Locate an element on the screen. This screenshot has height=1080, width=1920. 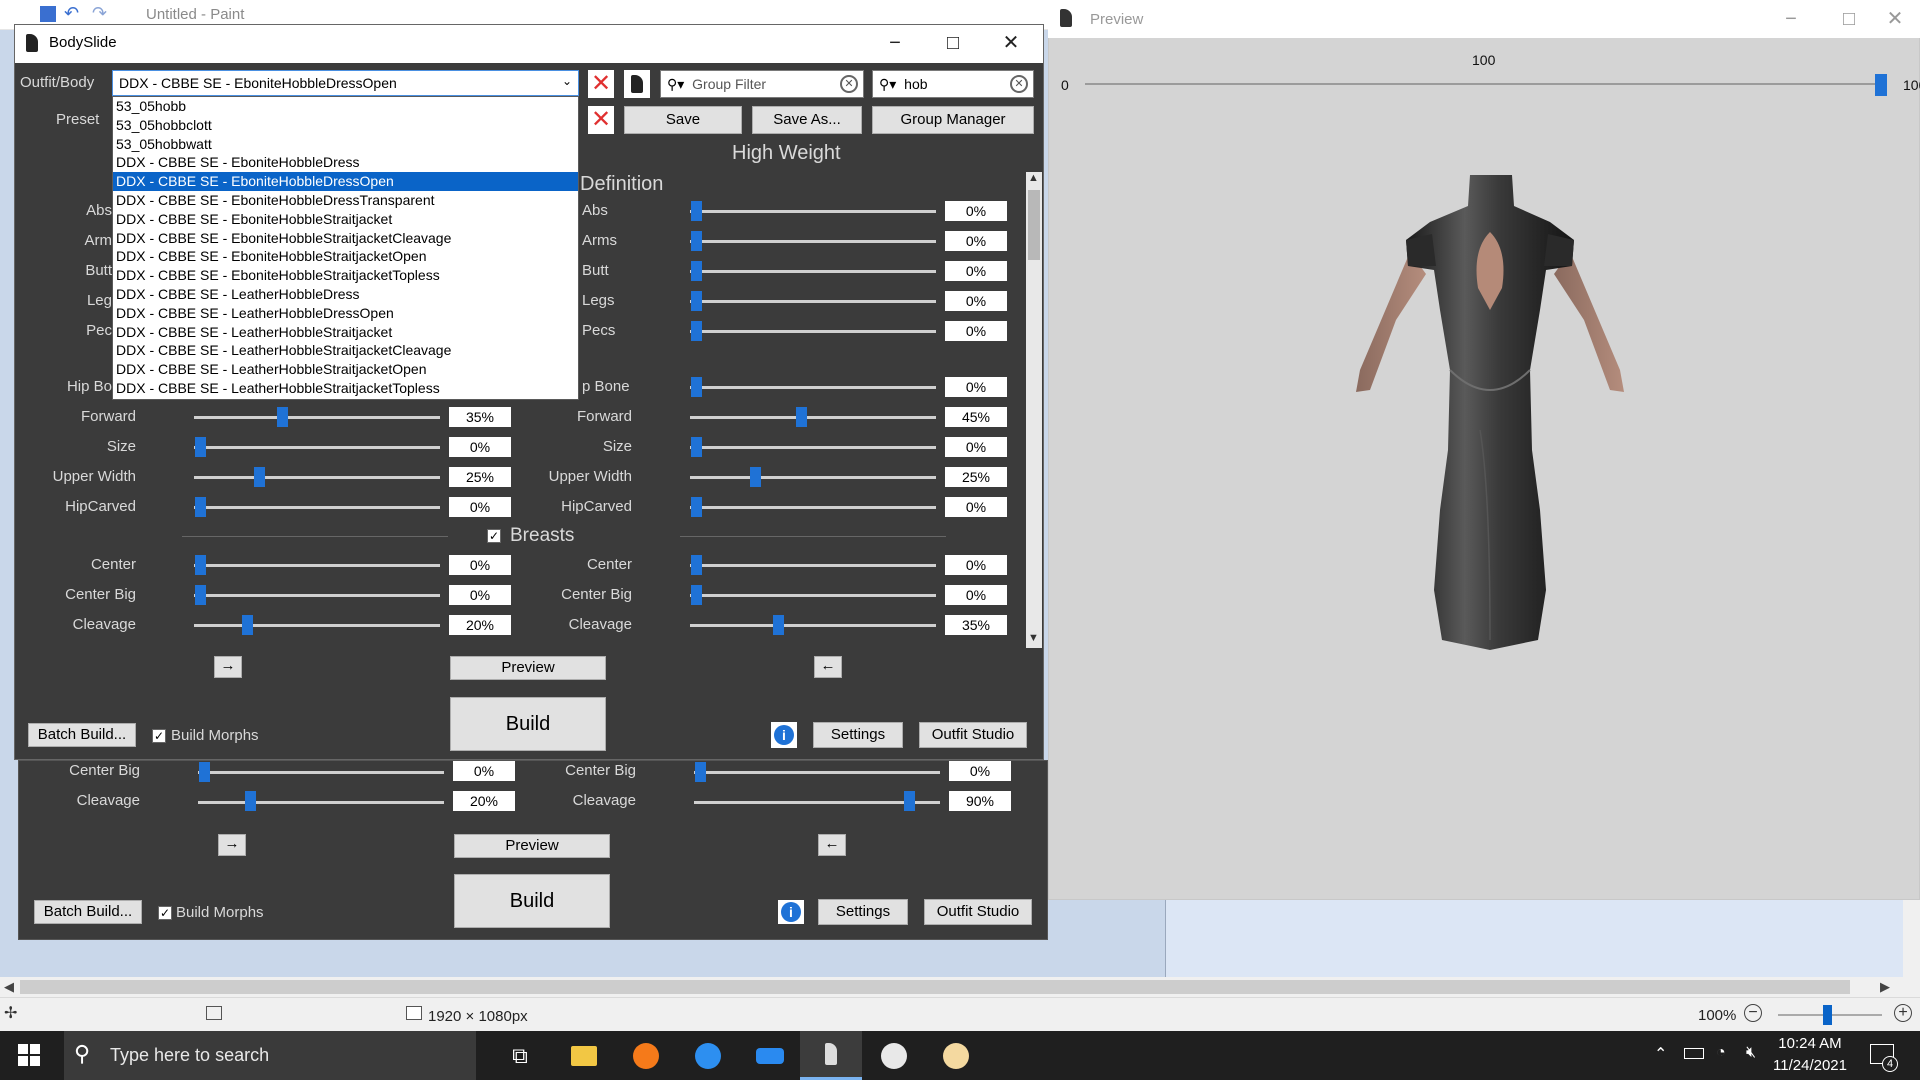
preview-weight-slider-thumb is located at coordinates (1881, 85).